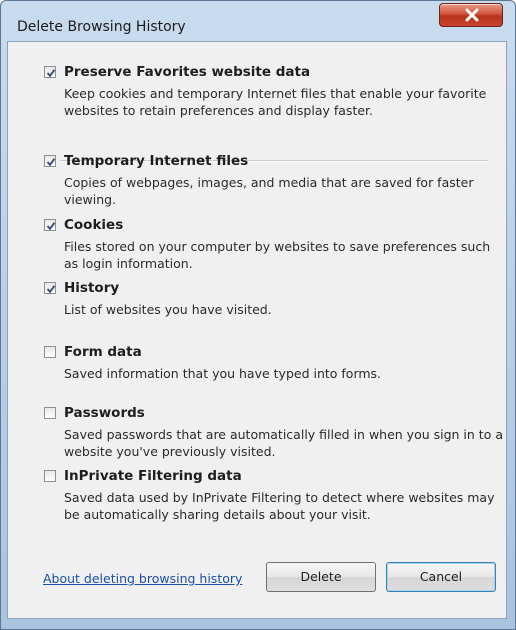  I want to click on delete-button: Delete, so click(321, 577).